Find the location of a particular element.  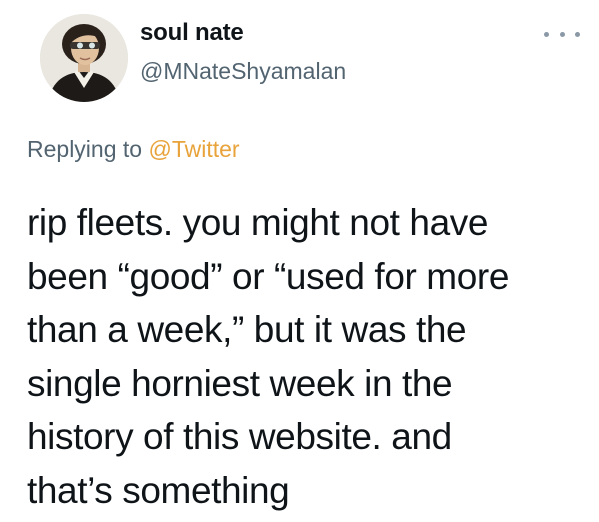

tweet-text-line: single horniest week in the is located at coordinates (240, 383).